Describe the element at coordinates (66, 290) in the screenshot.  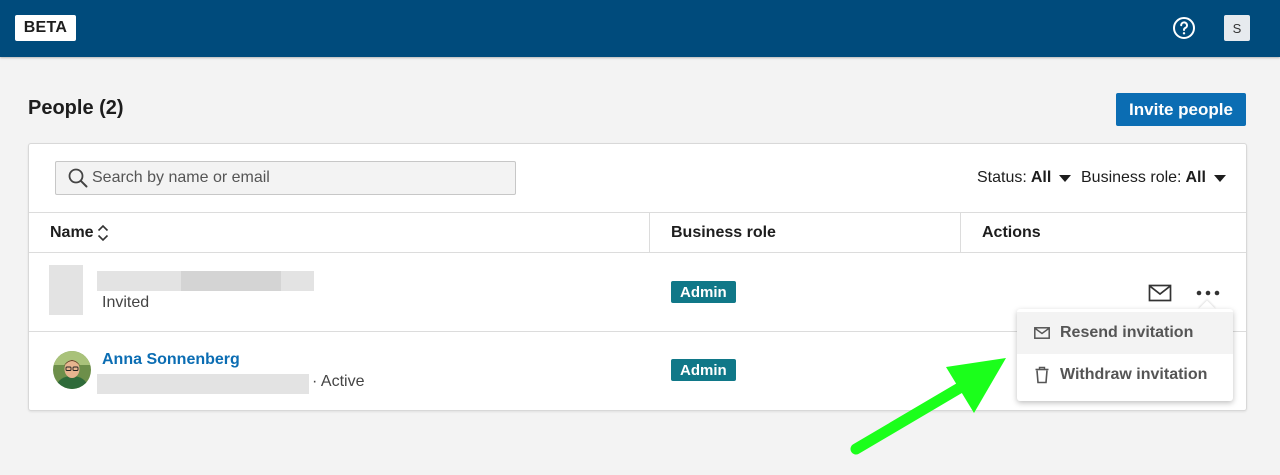
I see `redacted-avatar` at that location.